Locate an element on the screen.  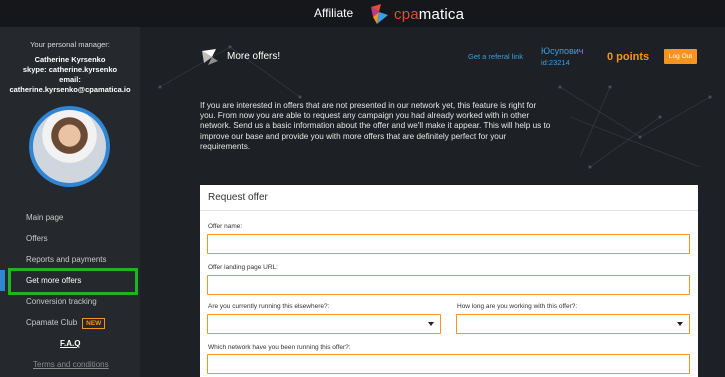
user-info: Юсупович id:23214 is located at coordinates (562, 57).